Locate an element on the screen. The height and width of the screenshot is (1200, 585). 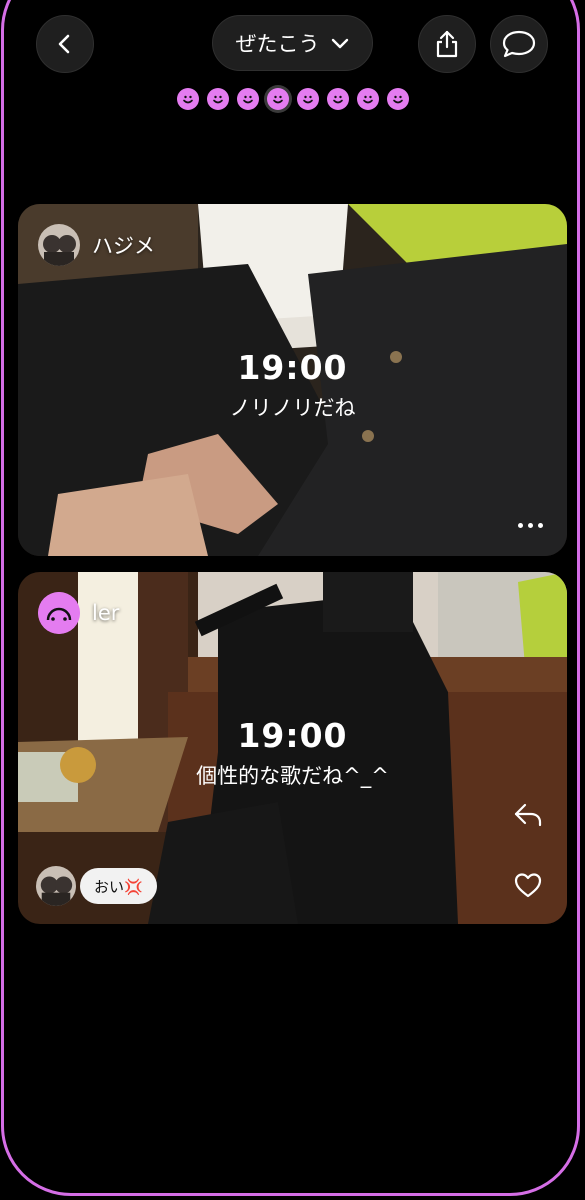
share-icon is located at coordinates (447, 44).